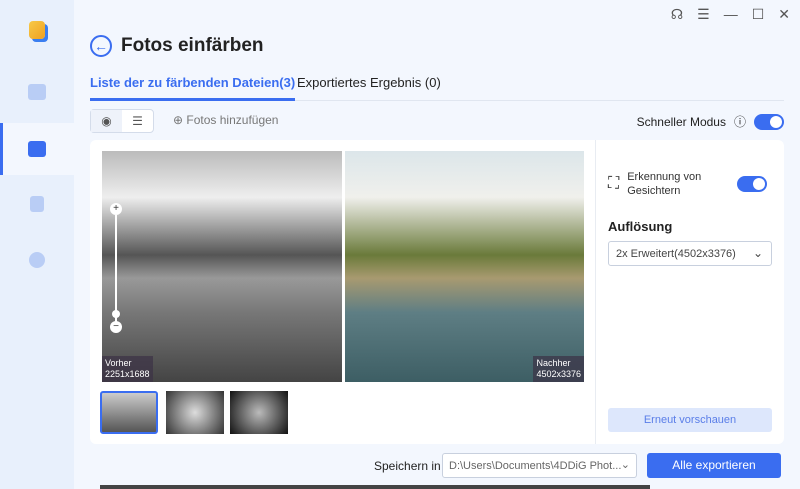 Image resolution: width=800 pixels, height=489 pixels. I want to click on zoom-in-icon: +, so click(116, 209).